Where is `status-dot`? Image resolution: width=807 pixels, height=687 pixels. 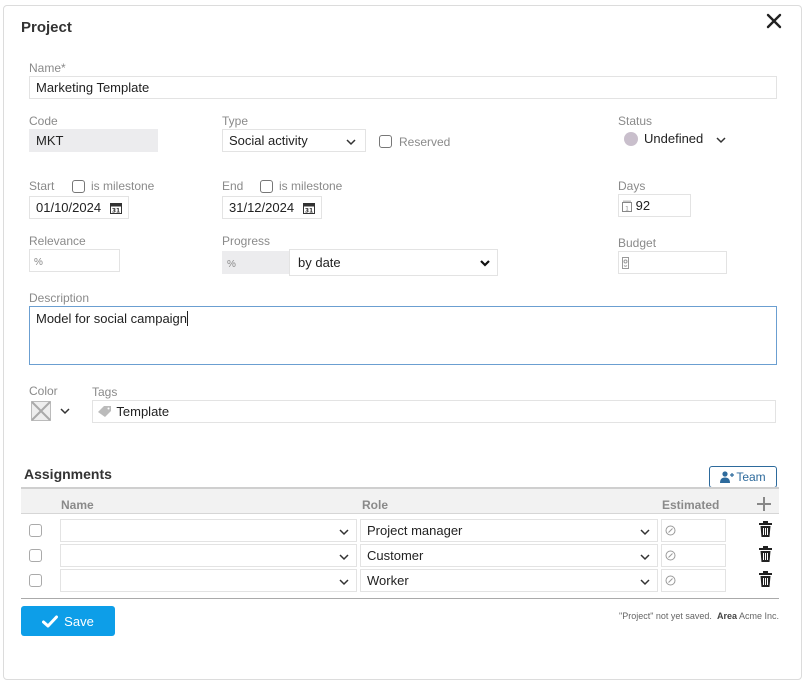 status-dot is located at coordinates (631, 138).